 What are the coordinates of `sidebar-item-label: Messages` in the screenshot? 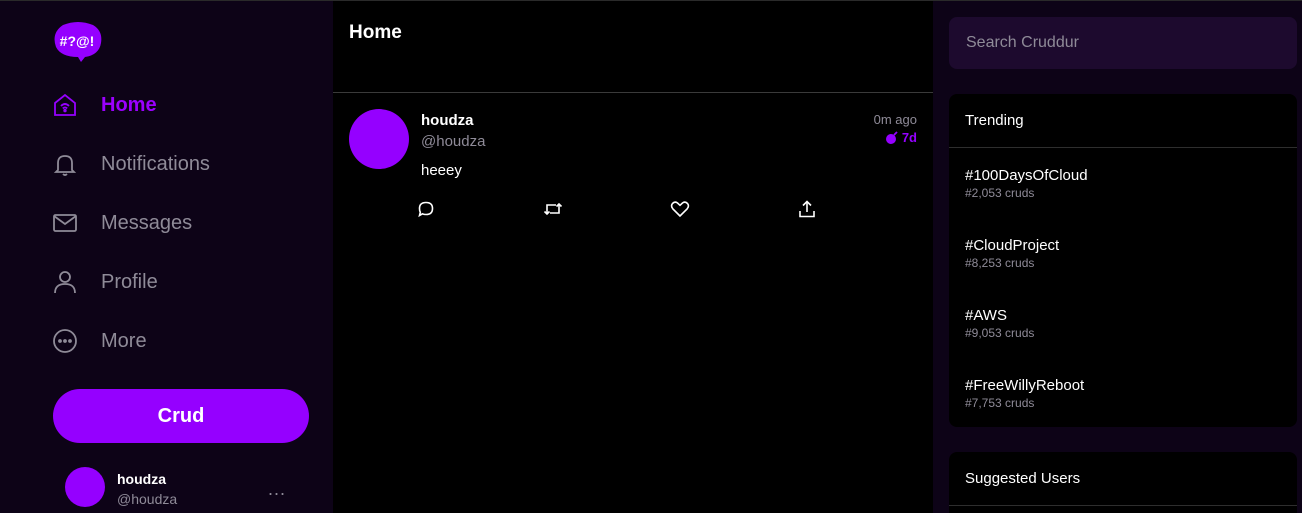 It's located at (147, 222).